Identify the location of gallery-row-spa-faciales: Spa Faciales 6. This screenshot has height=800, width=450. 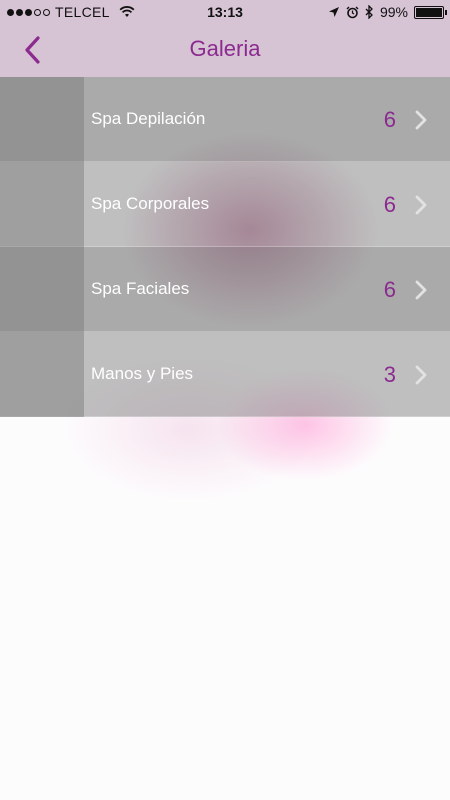
(225, 289).